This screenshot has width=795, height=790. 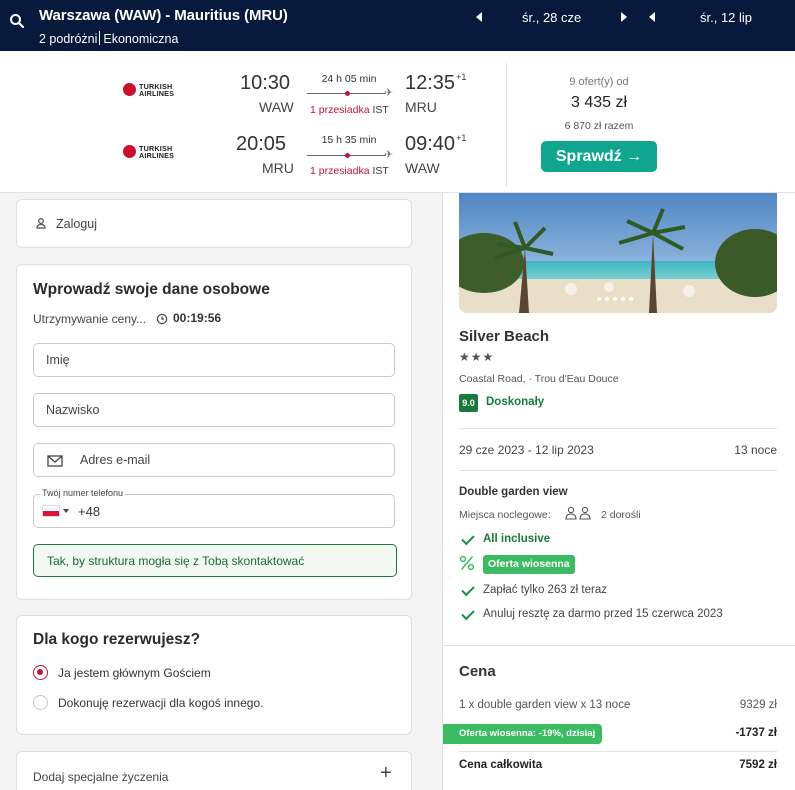 I want to click on return-departure-code: MRU, so click(x=278, y=168).